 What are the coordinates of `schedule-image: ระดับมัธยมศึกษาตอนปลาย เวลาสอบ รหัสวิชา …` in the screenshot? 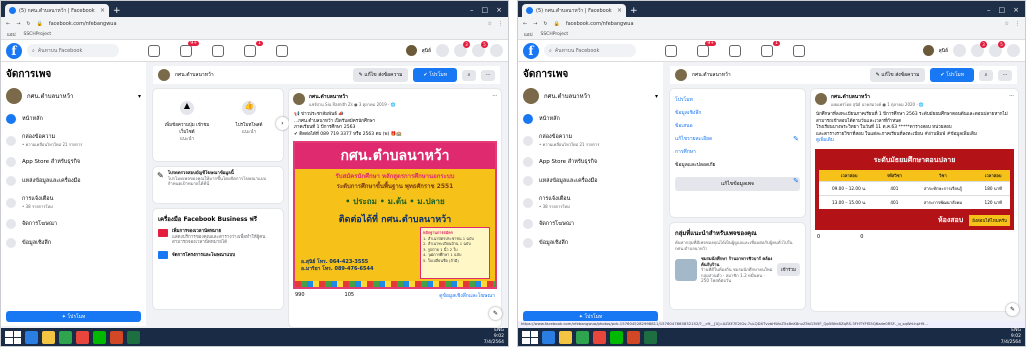 It's located at (914, 189).